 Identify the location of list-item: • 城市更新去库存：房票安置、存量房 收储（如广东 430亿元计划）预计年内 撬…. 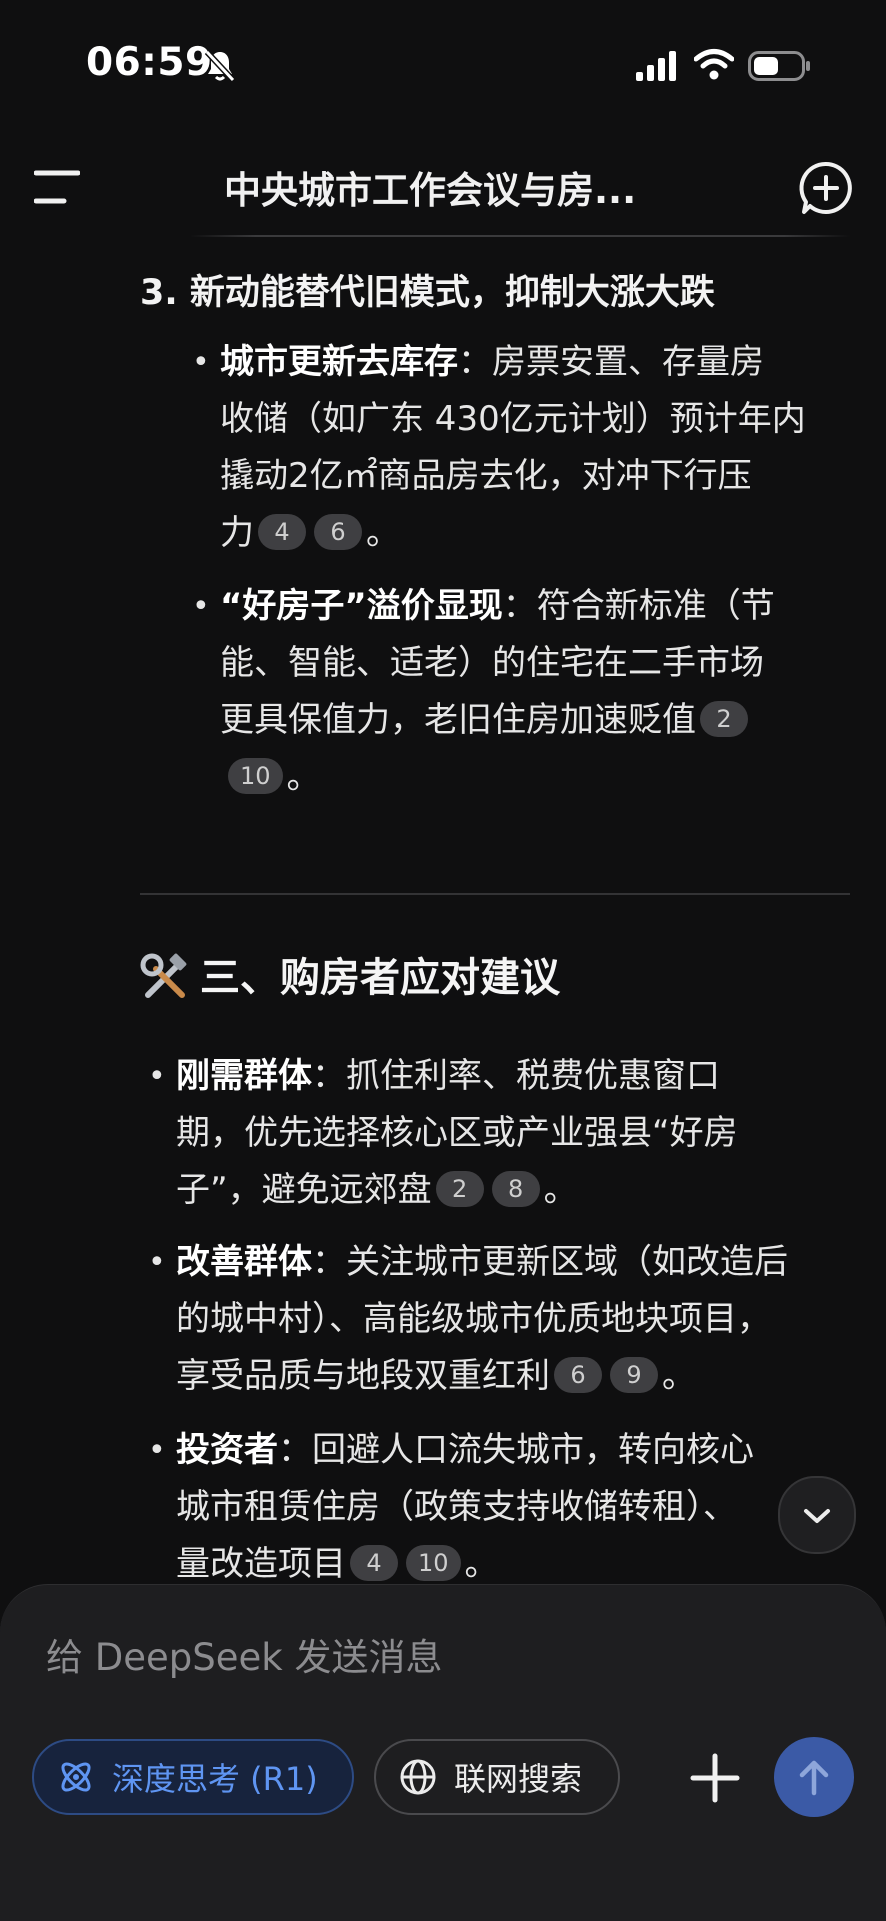
(499, 448).